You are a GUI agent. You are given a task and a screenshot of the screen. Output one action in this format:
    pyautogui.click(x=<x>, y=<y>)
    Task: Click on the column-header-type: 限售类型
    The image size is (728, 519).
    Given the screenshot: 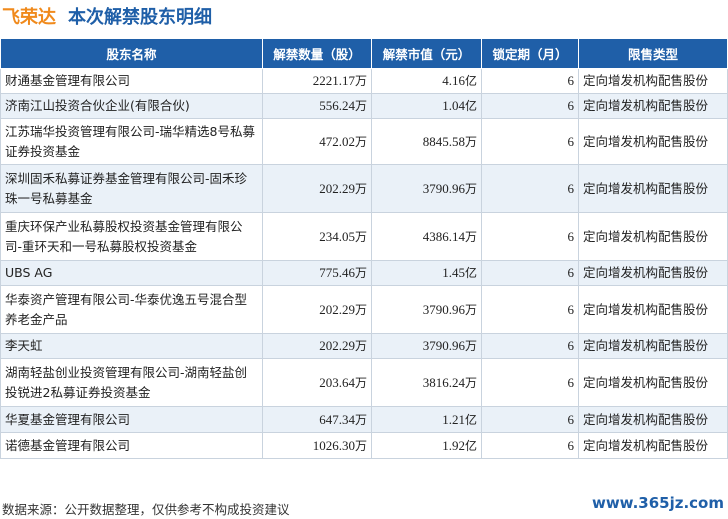 What is the action you would take?
    pyautogui.click(x=653, y=53)
    